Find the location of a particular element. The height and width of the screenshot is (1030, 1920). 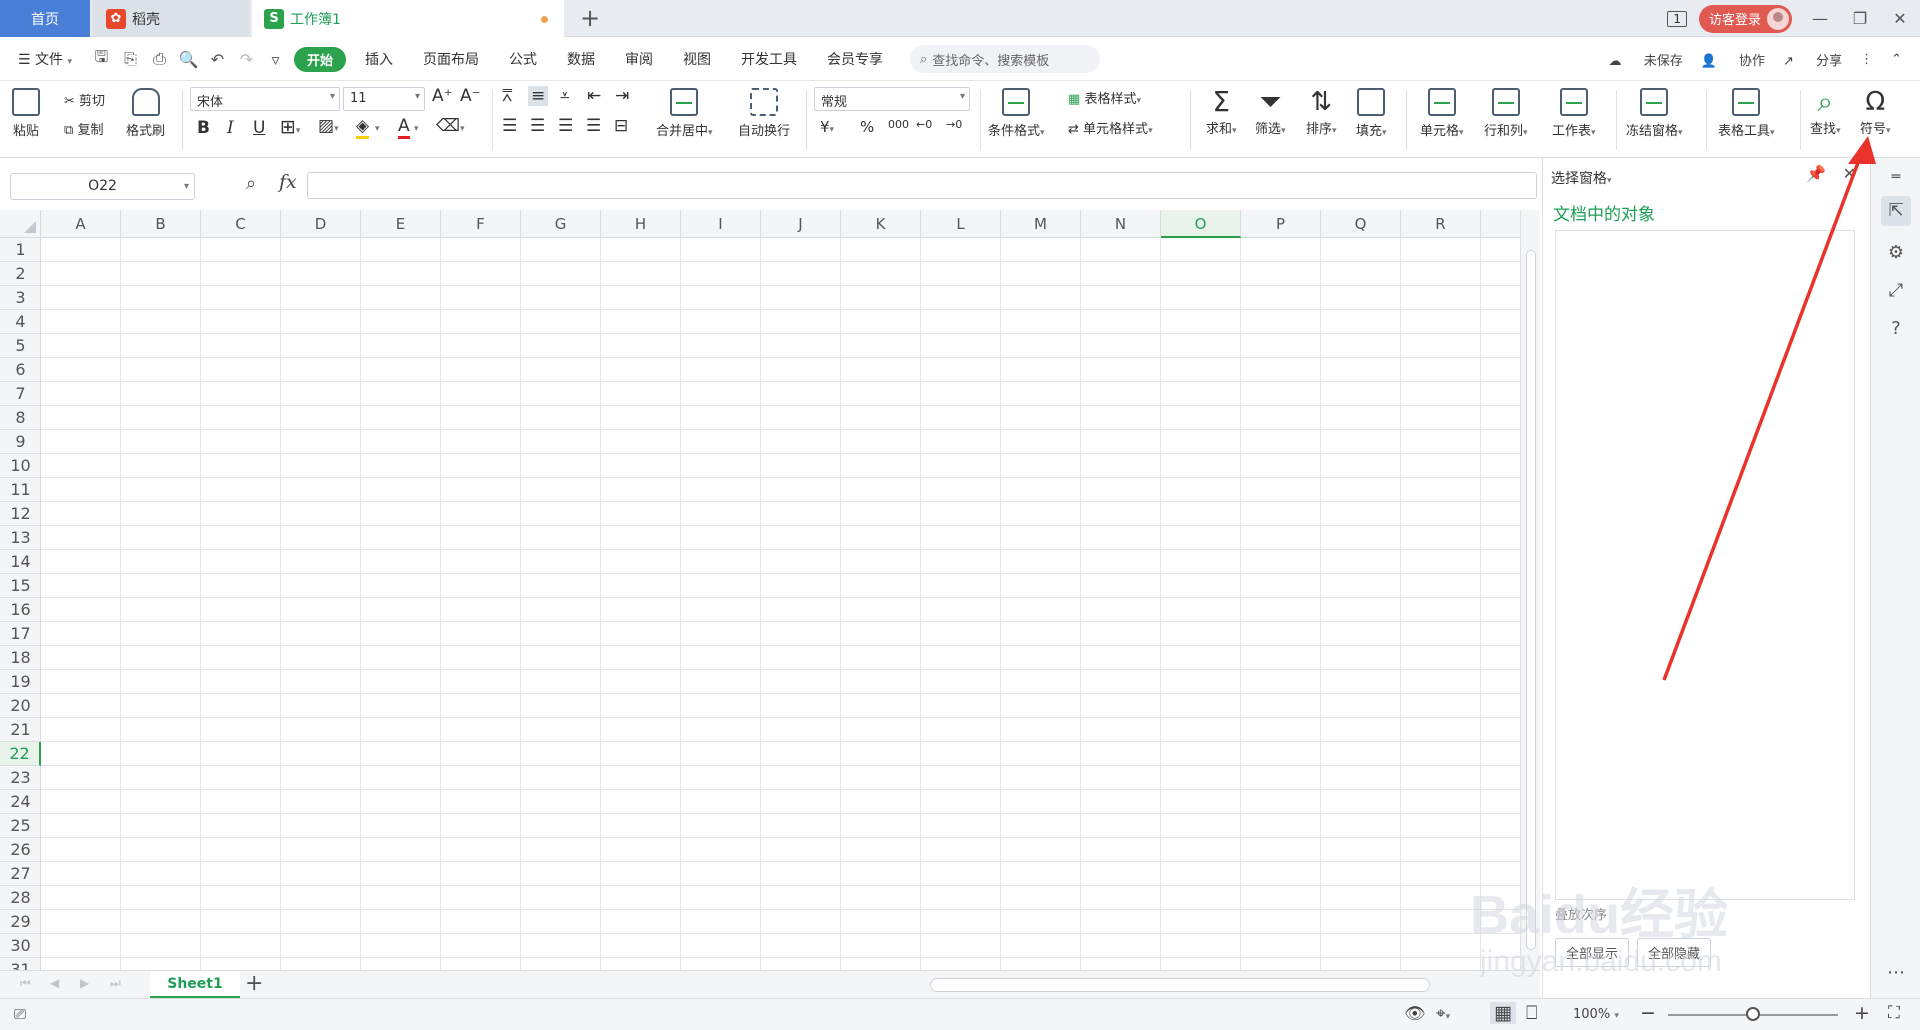

align-right-icon: ☰ is located at coordinates (565, 126).